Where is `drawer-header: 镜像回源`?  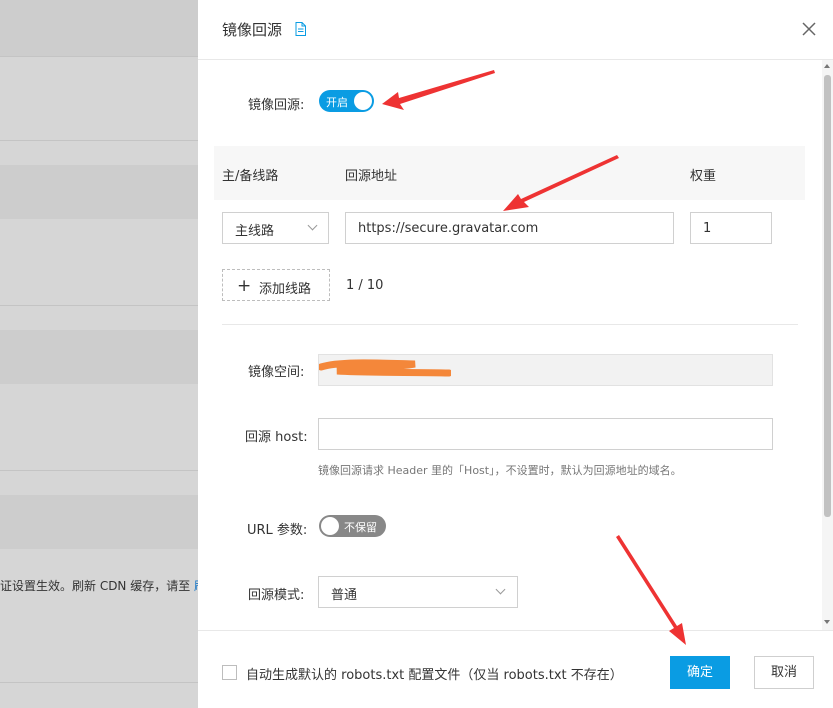 drawer-header: 镜像回源 is located at coordinates (515, 30).